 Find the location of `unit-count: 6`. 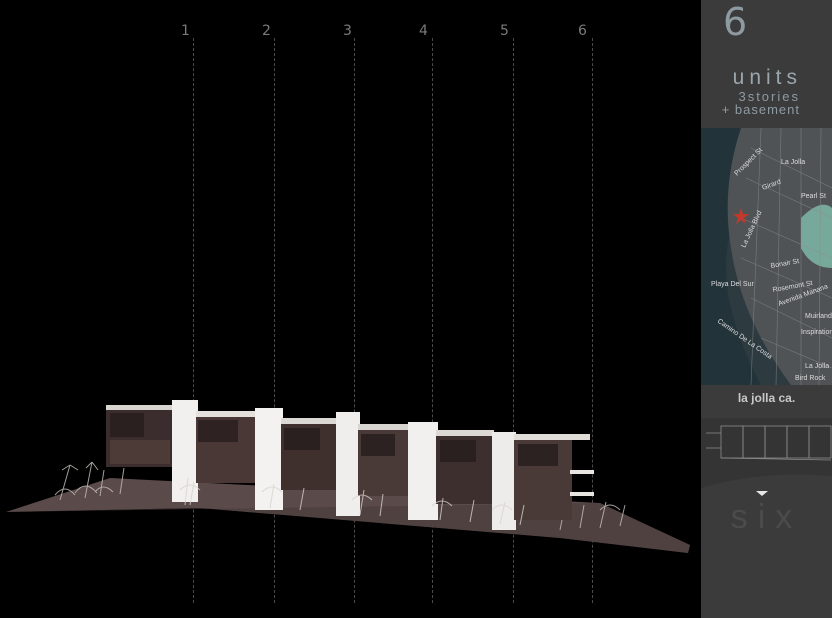

unit-count: 6 is located at coordinates (735, 22).